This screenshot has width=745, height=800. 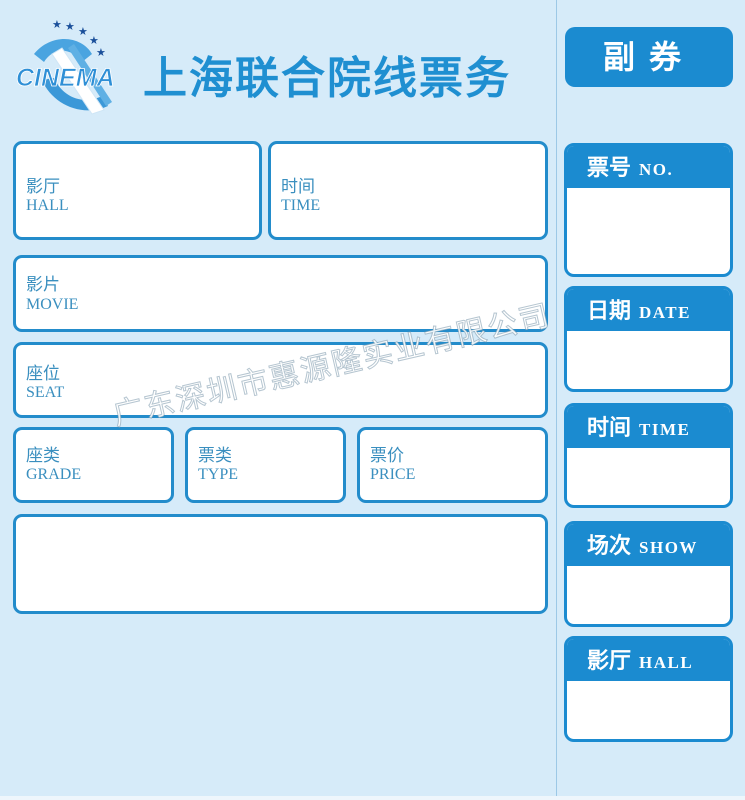 I want to click on bottom-edge, so click(x=372, y=798).